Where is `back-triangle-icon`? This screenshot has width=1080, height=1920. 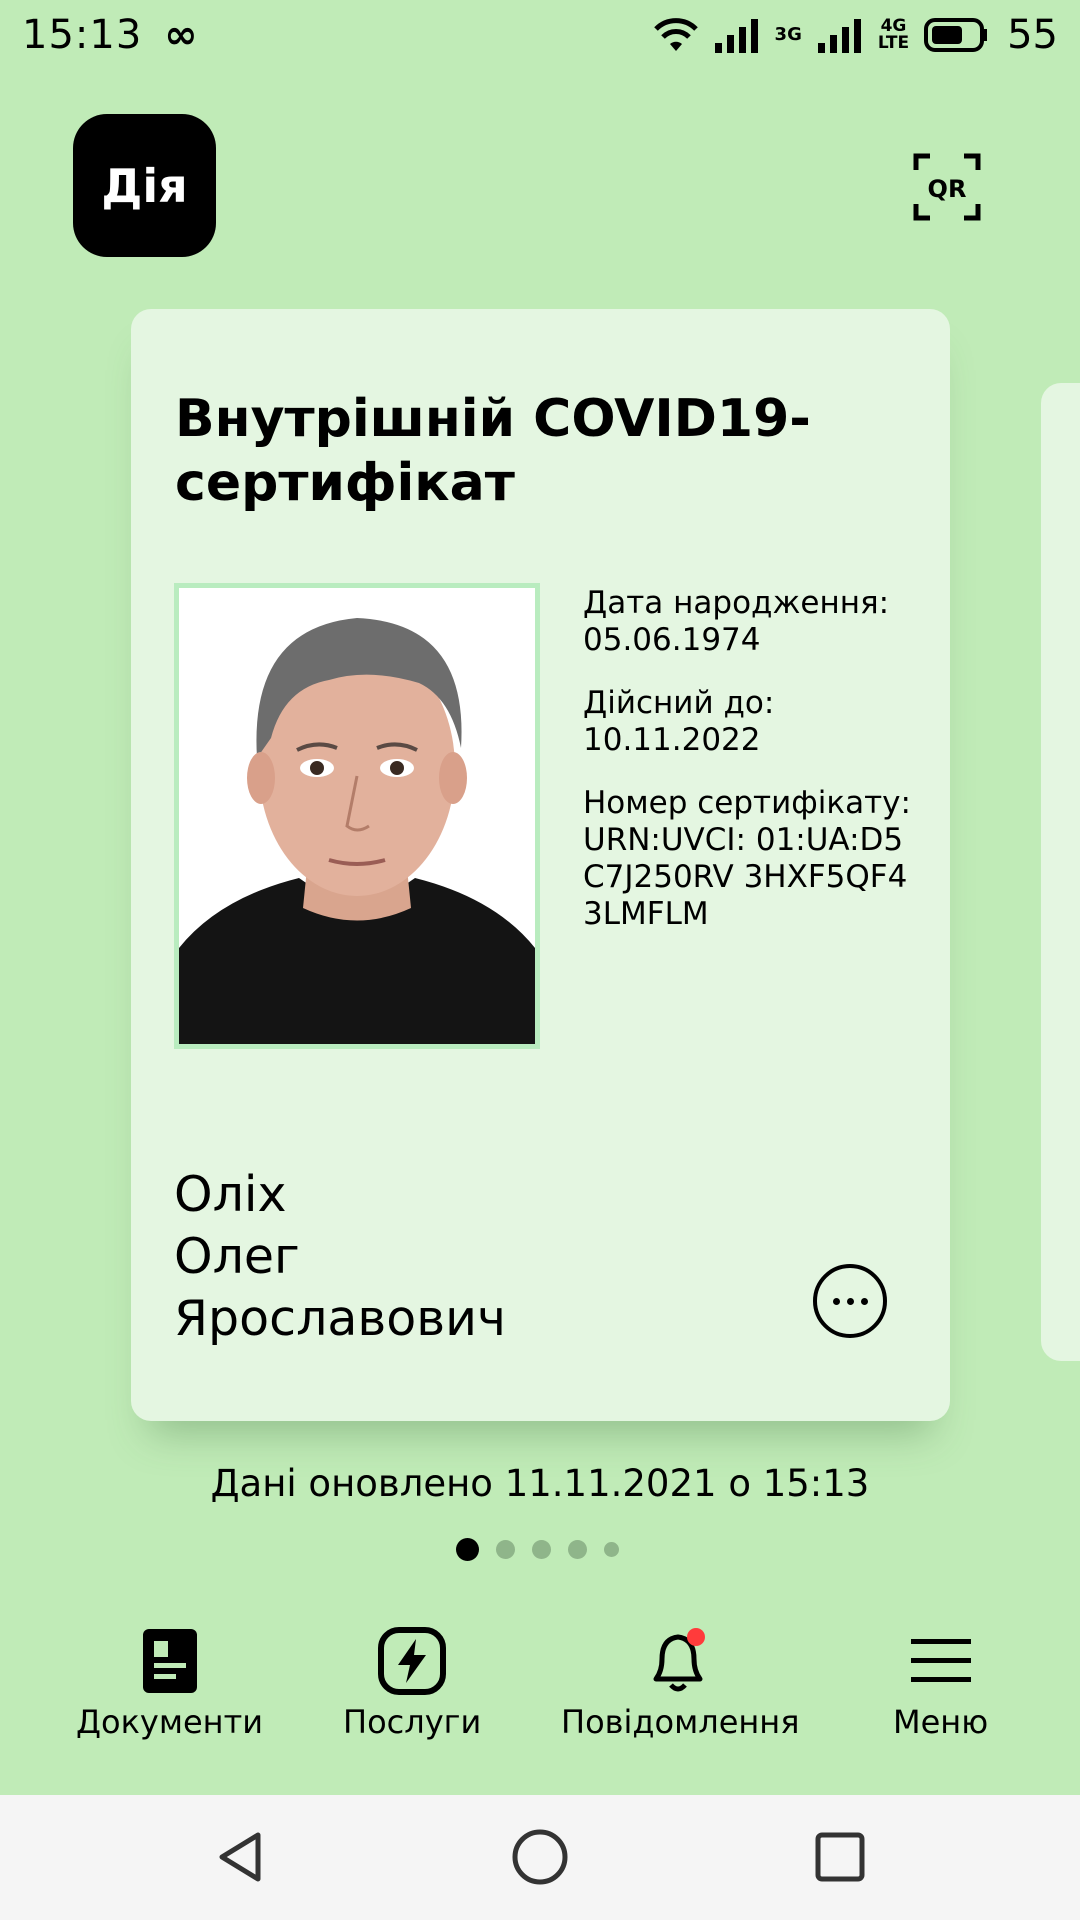 back-triangle-icon is located at coordinates (240, 1857).